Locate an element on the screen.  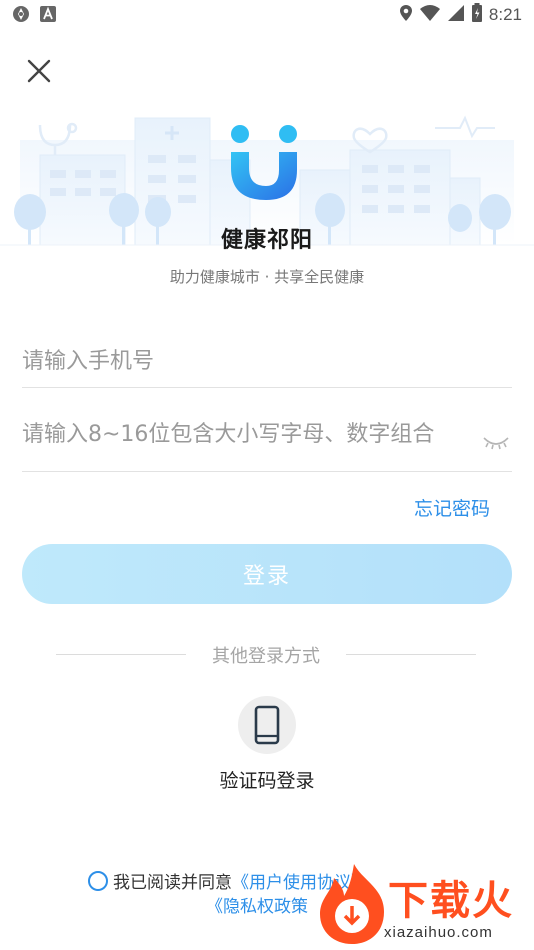
app-logo is located at coordinates (267, 165).